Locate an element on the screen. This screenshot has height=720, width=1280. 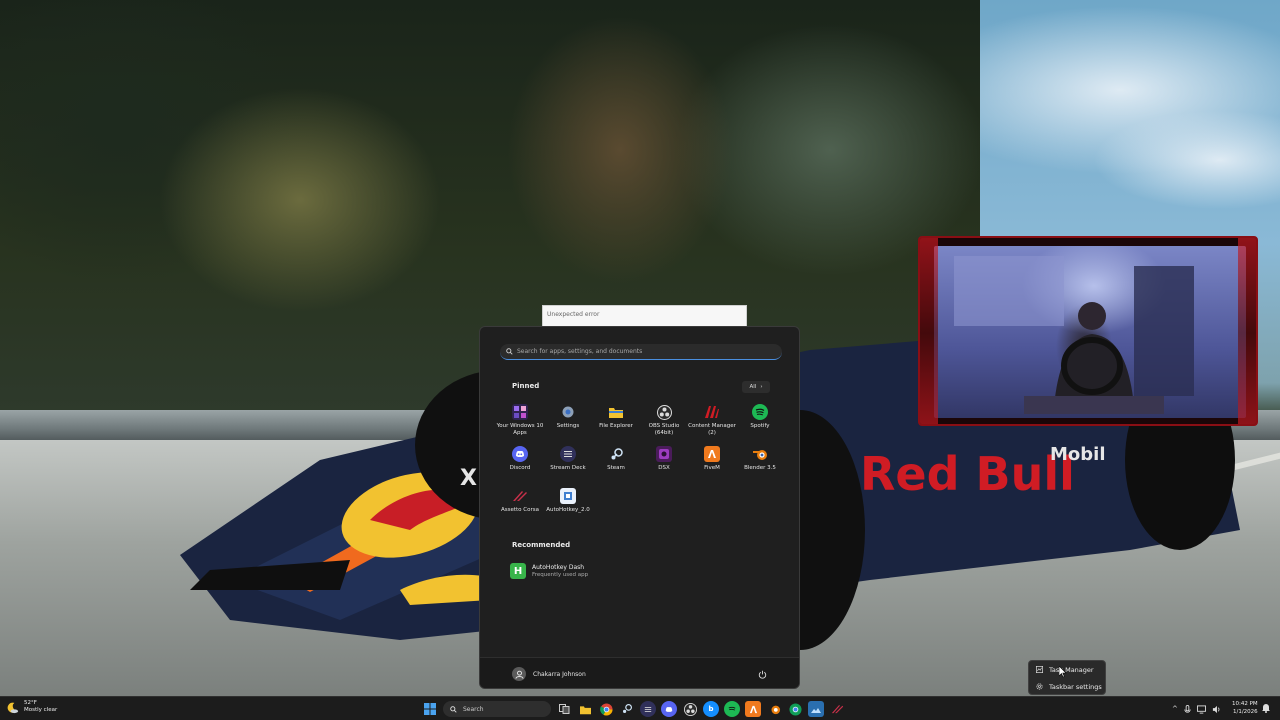
taskbar-clock: 10:42 PM 1/1/2026 is located at coordinates (1245, 708).